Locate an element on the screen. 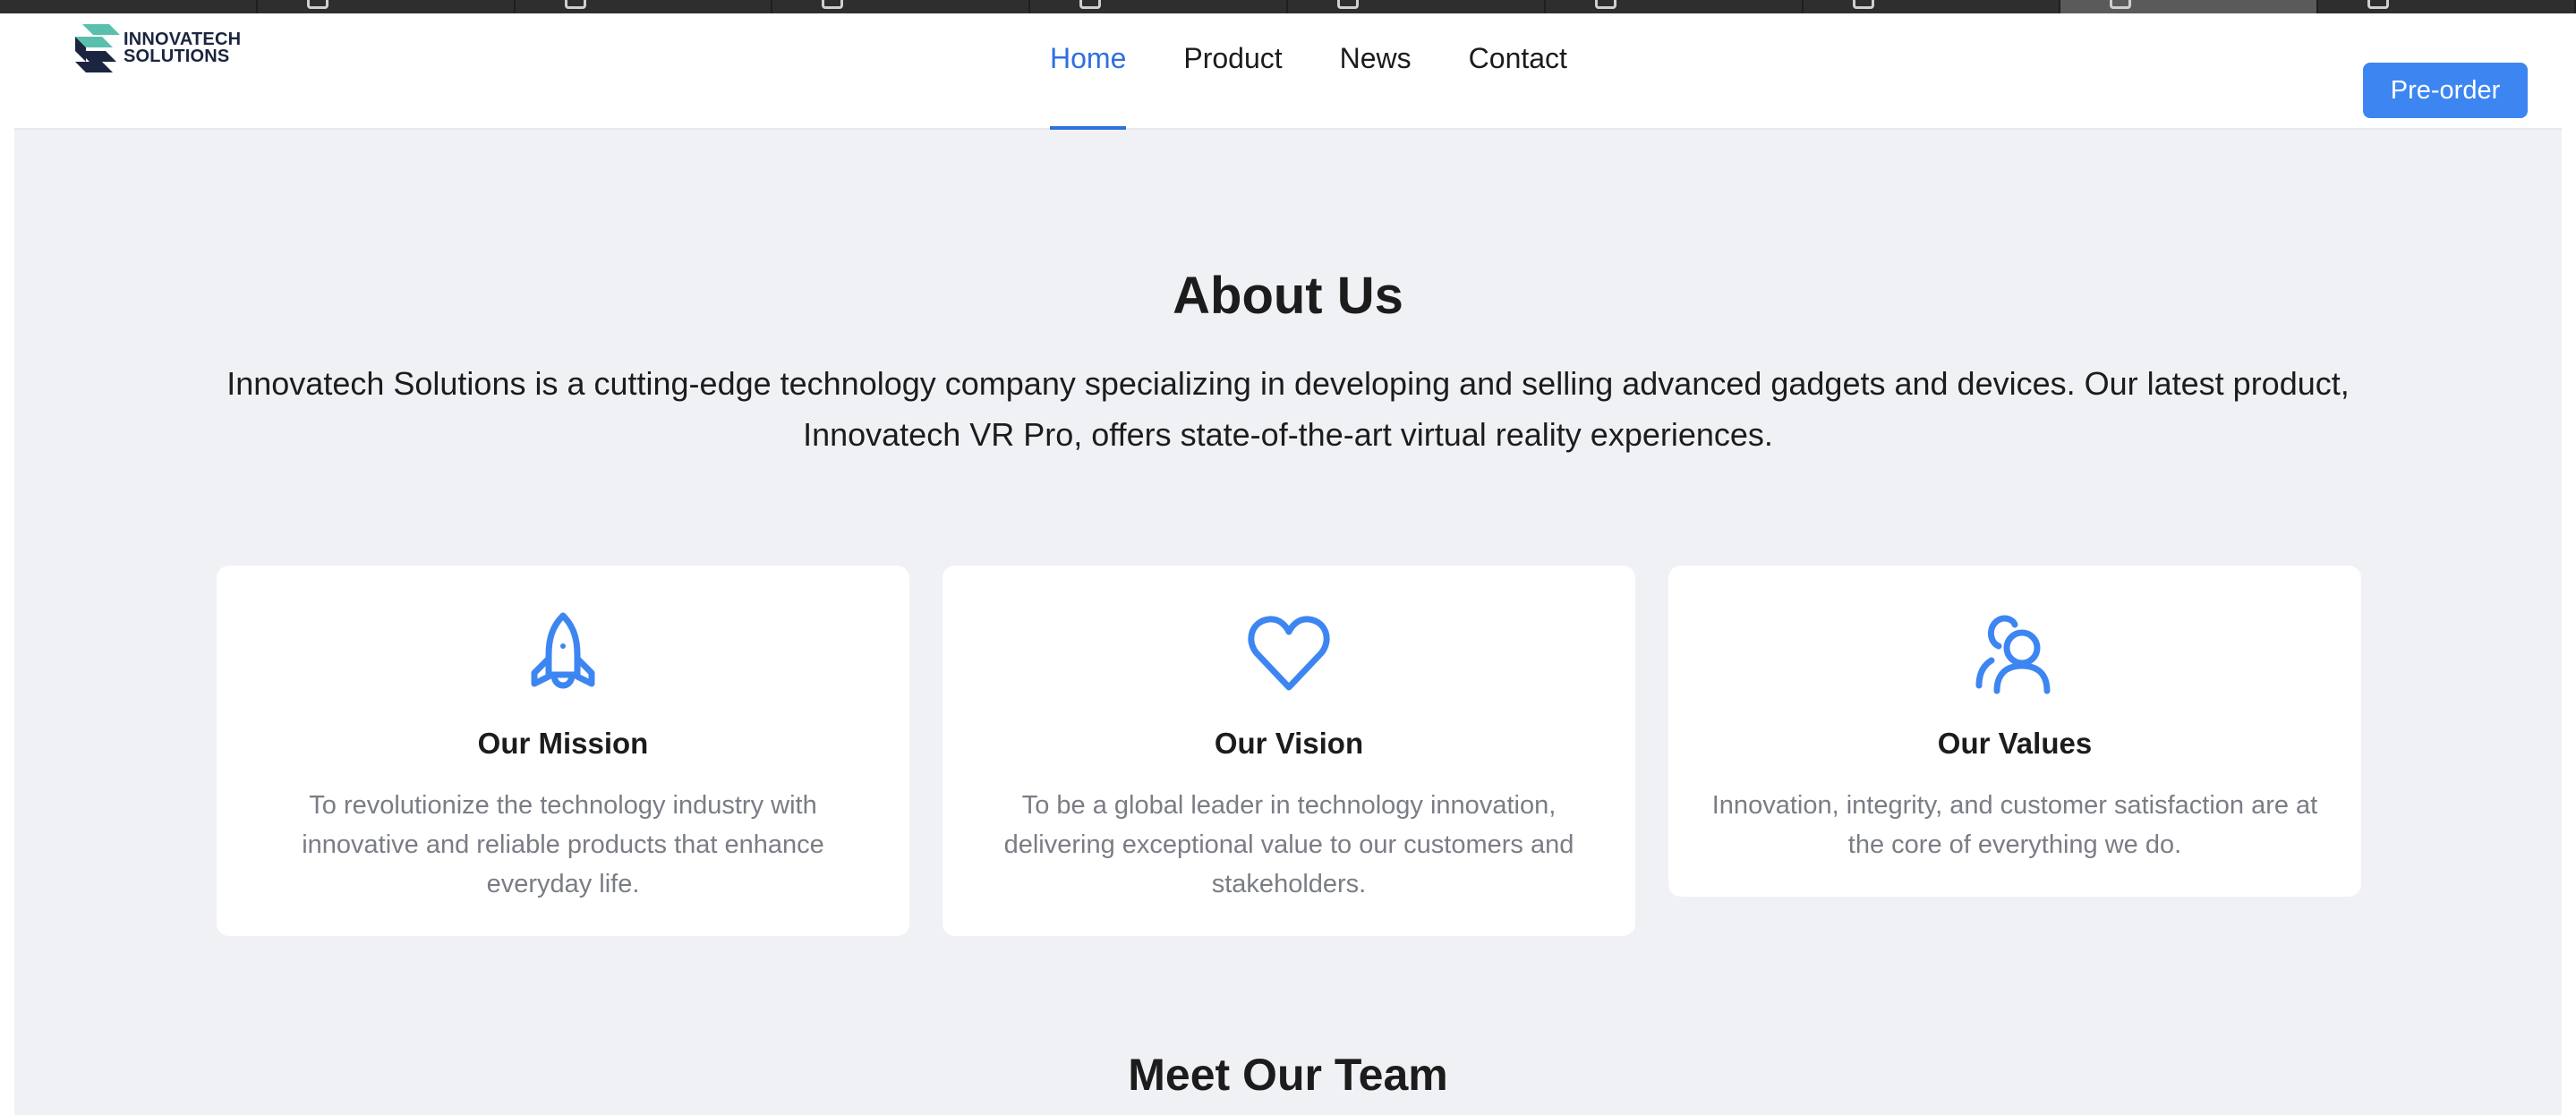 This screenshot has width=2576, height=1115. logo-wordmark: INNOVATECH SOLUTIONS is located at coordinates (182, 48).